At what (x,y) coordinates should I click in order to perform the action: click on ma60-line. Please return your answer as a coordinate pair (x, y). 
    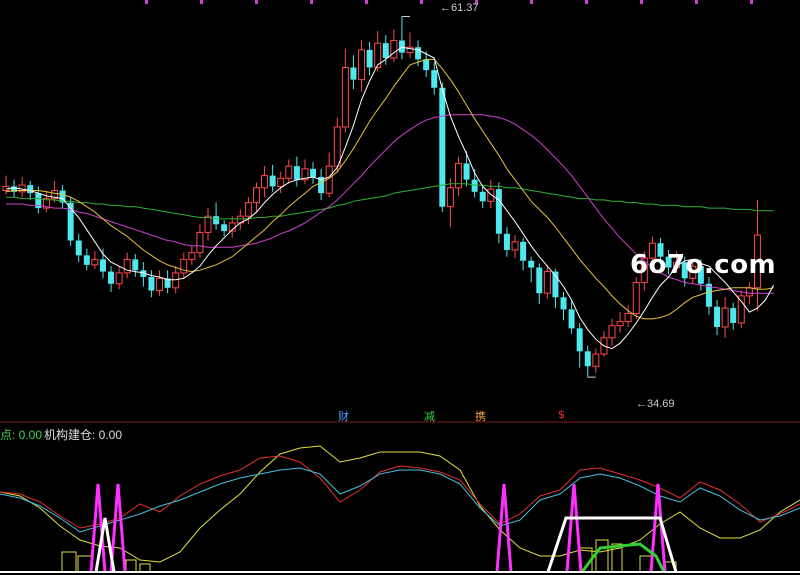
    Looking at the image, I should click on (390, 201).